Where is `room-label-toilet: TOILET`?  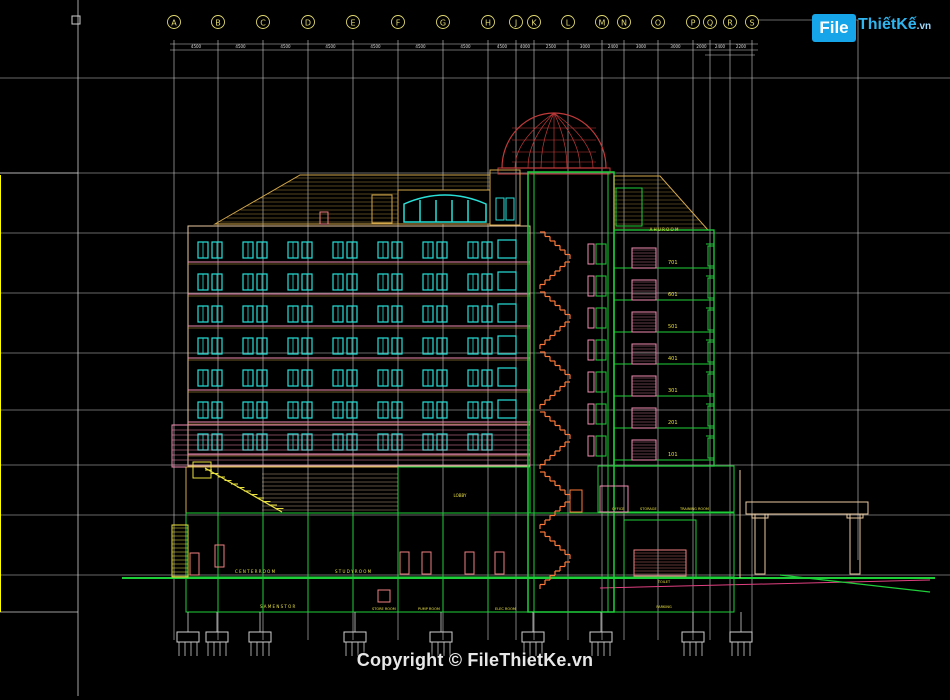
room-label-toilet: TOILET is located at coordinates (664, 582).